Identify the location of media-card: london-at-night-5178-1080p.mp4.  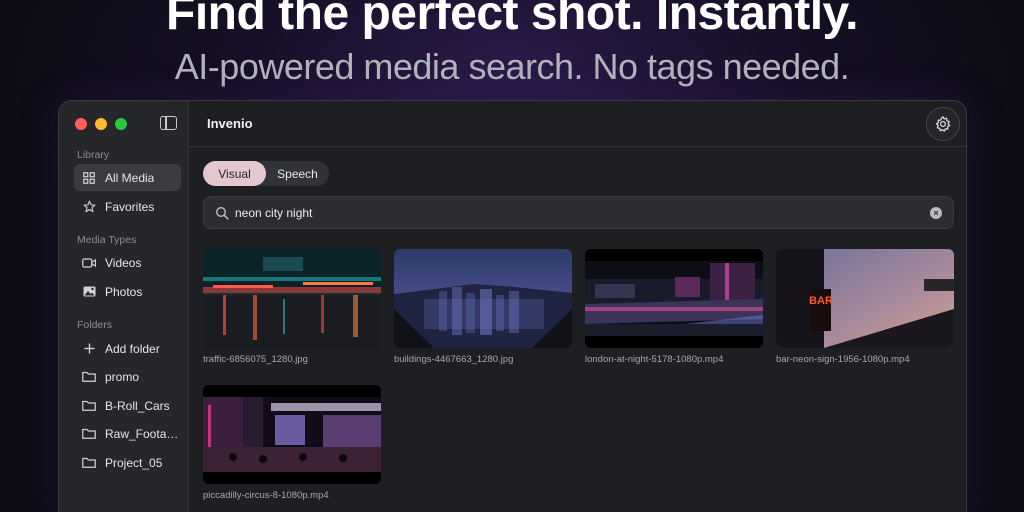
(674, 307).